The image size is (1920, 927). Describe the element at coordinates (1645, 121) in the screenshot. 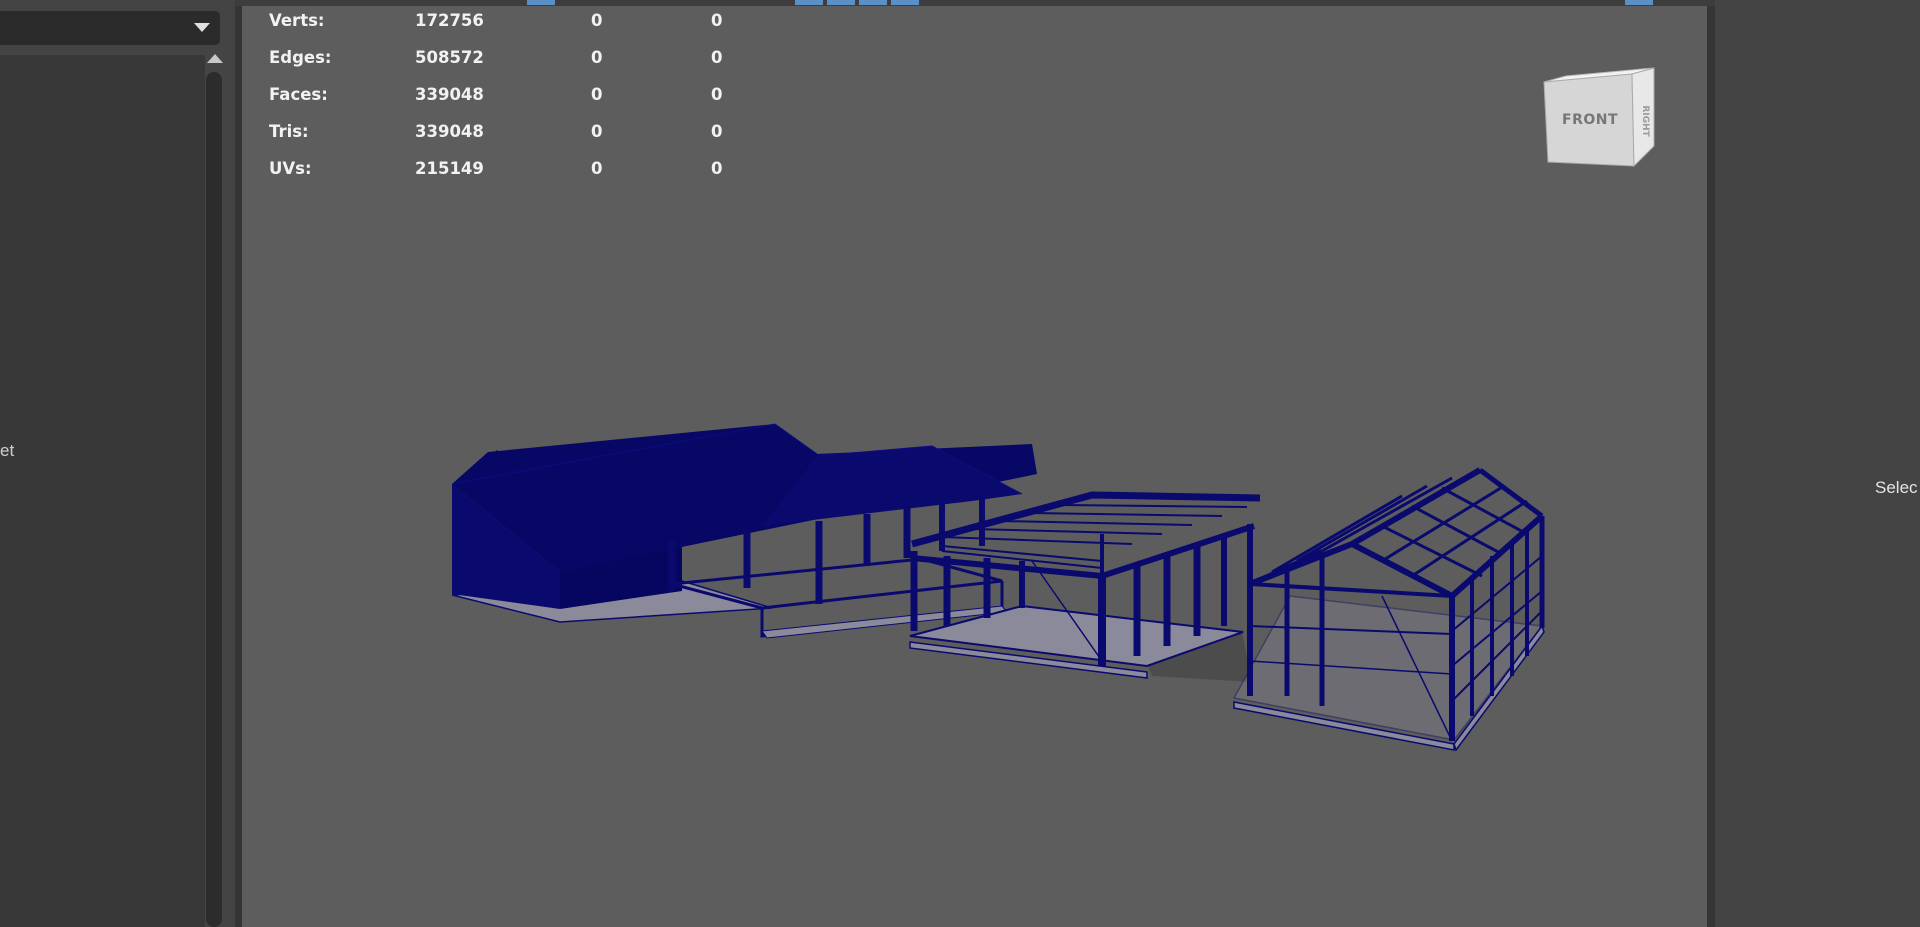

I see `svg-text: RIGHT` at that location.